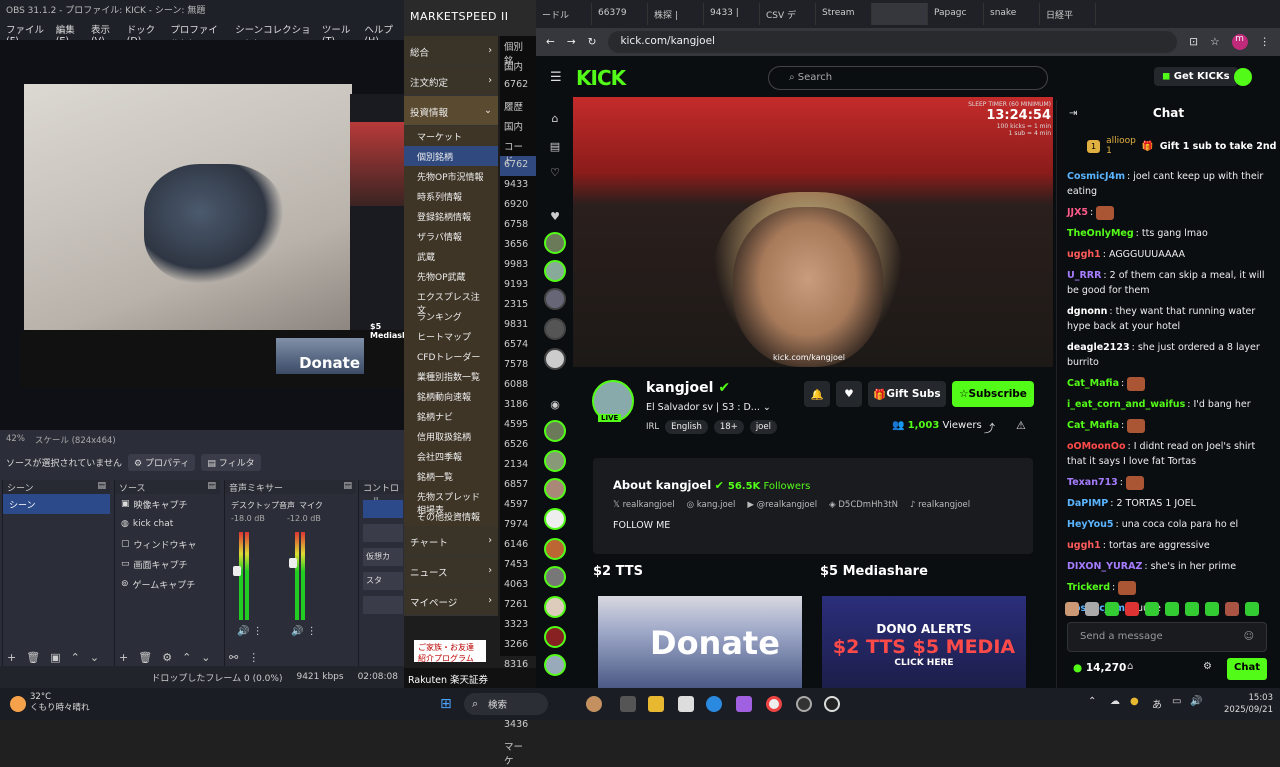 The width and height of the screenshot is (1280, 767). I want to click on stock-code: 4597, so click(518, 506).